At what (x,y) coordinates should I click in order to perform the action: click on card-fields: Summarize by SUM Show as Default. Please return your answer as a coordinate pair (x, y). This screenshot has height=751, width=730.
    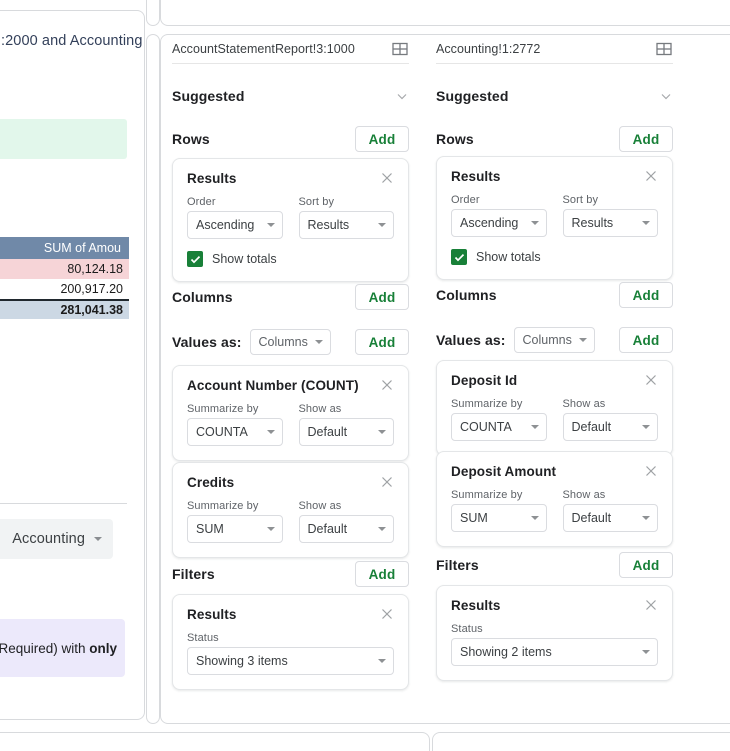
    Looking at the image, I should click on (554, 510).